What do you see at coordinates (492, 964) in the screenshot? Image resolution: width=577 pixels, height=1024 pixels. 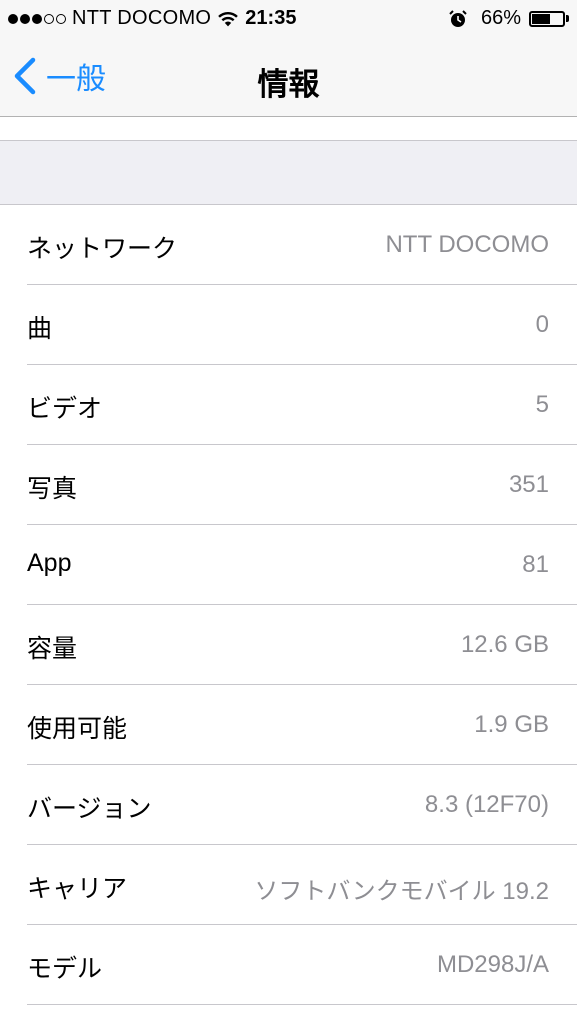 I see `row-value: MD298J/A` at bounding box center [492, 964].